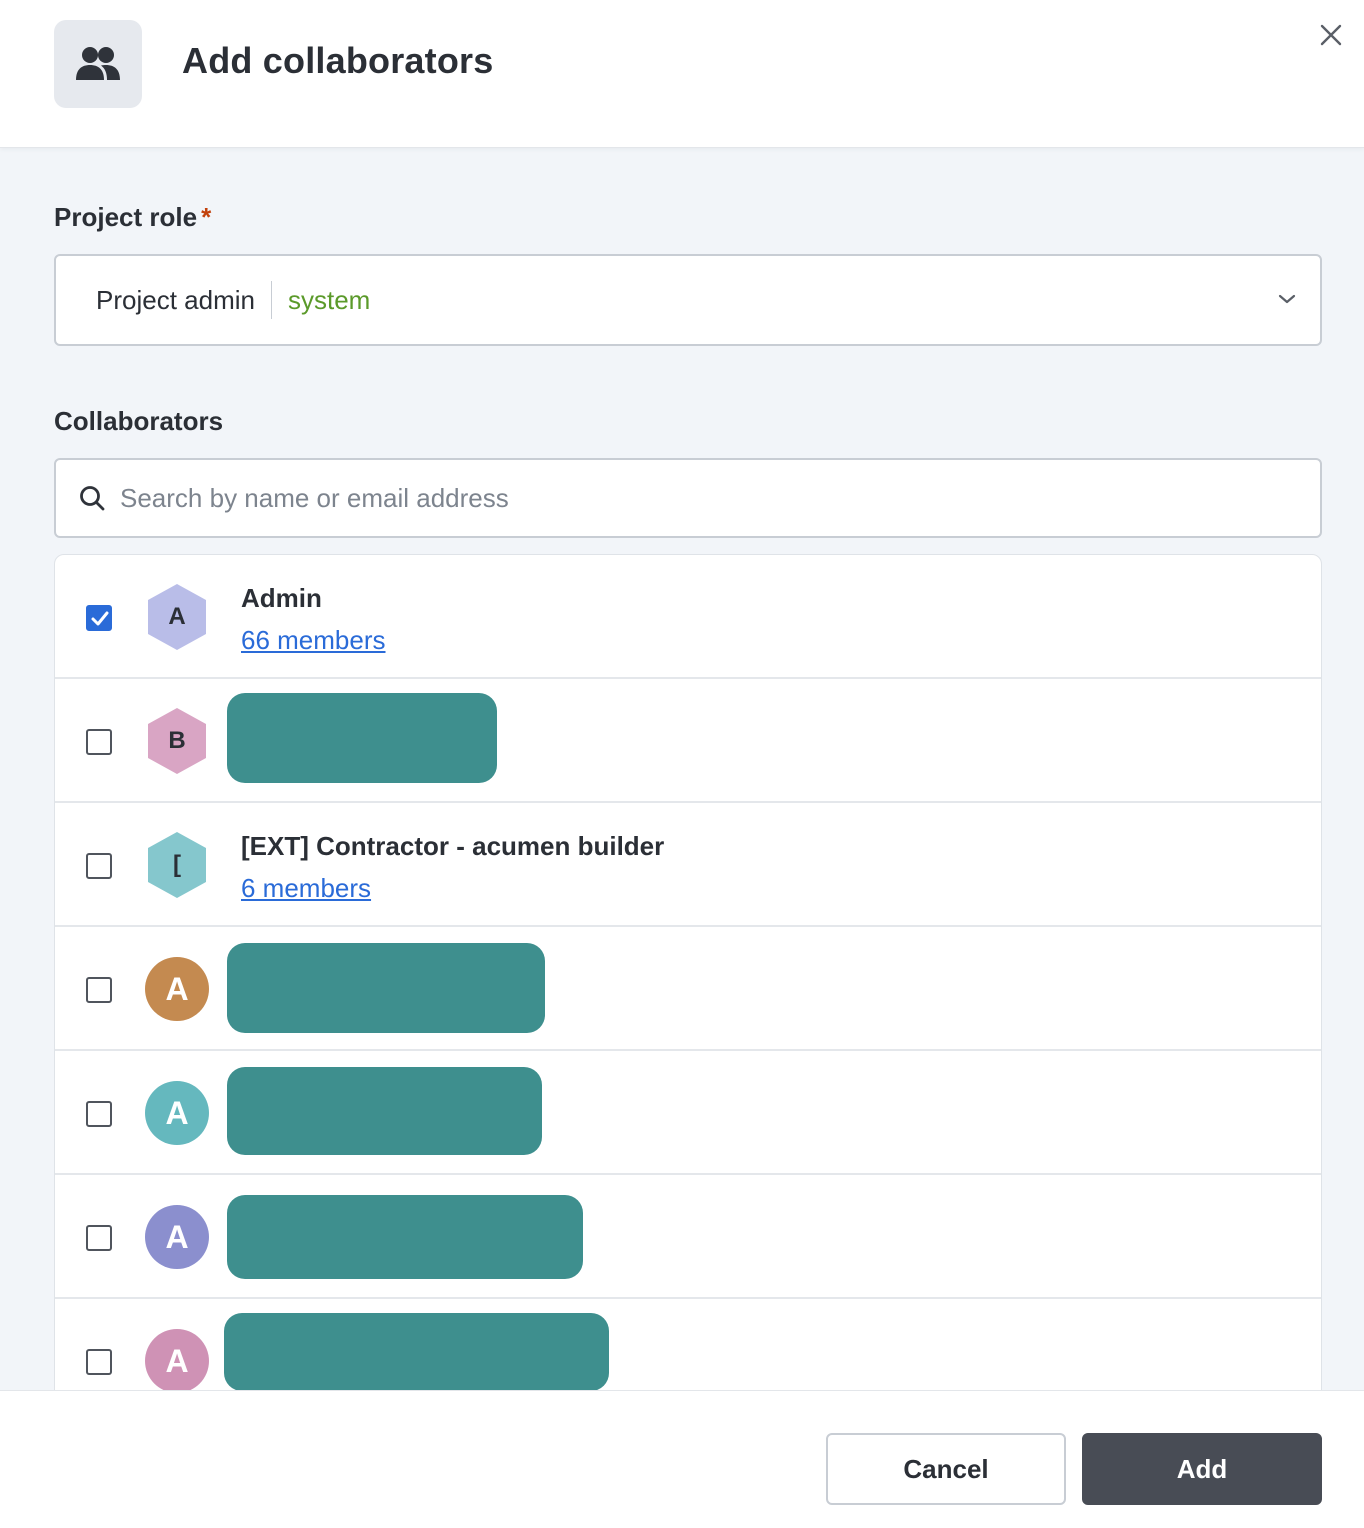 Image resolution: width=1364 pixels, height=1528 pixels. Describe the element at coordinates (313, 640) in the screenshot. I see `members-link: 66 members` at that location.